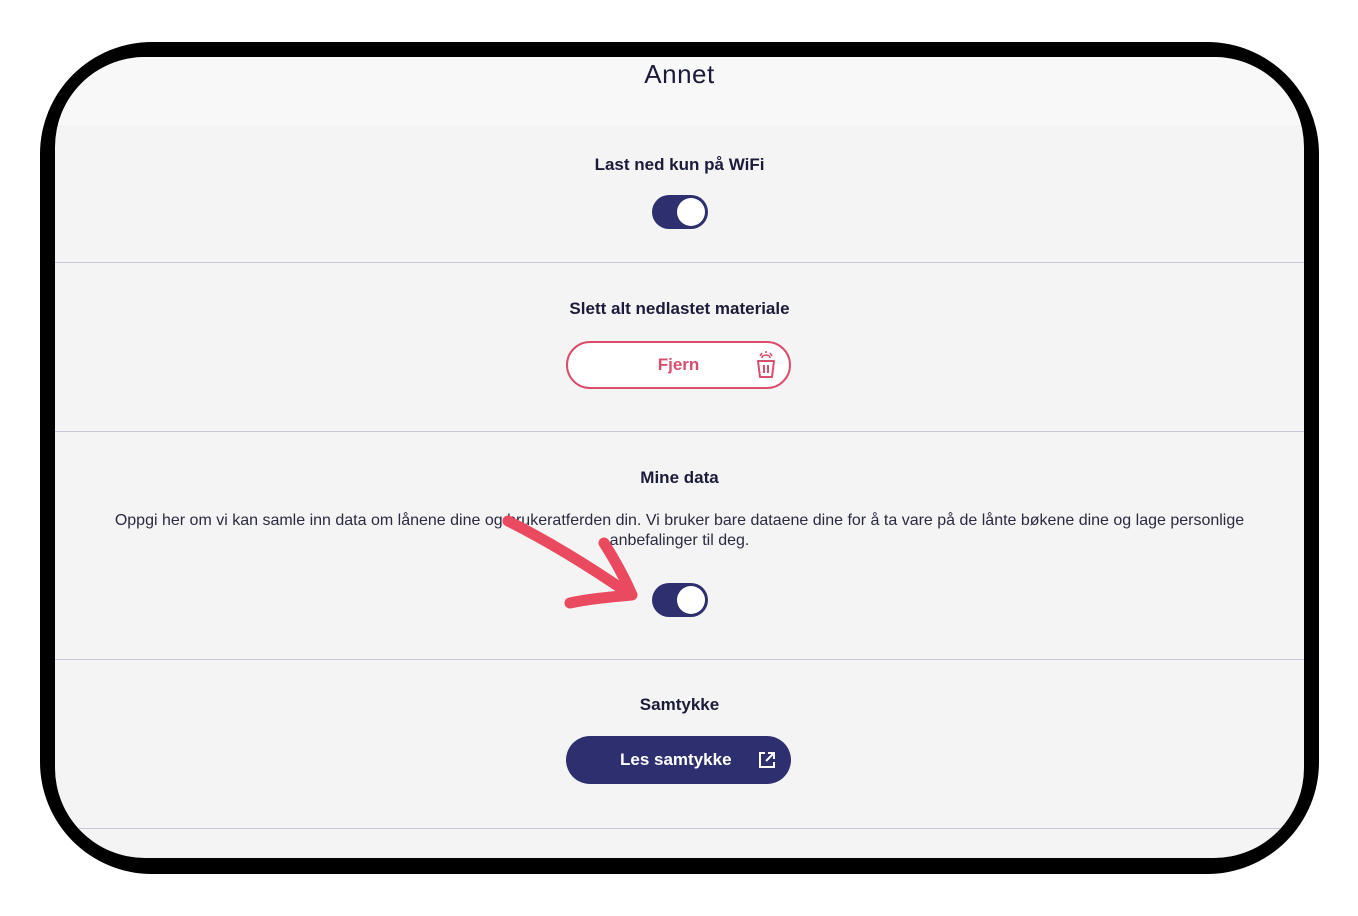 Image resolution: width=1358 pixels, height=916 pixels. Describe the element at coordinates (679, 308) in the screenshot. I see `delete-heading: Slett alt nedlastet materiale` at that location.